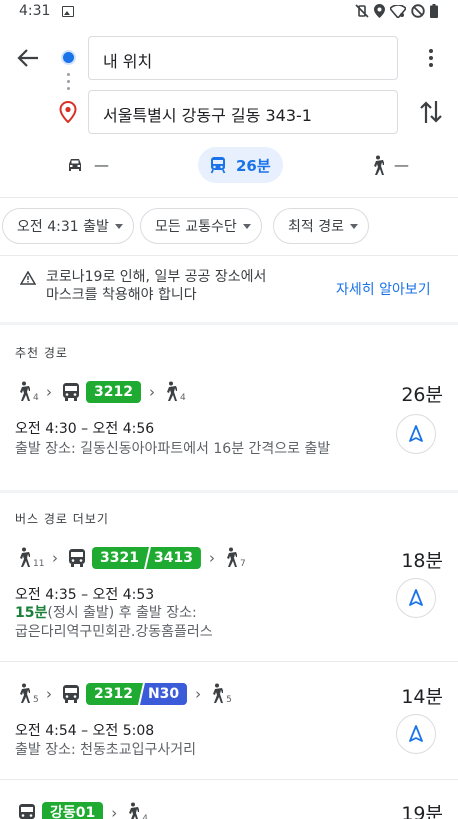 The image size is (458, 819). What do you see at coordinates (243, 58) in the screenshot?
I see `origin-input: 내 위치` at bounding box center [243, 58].